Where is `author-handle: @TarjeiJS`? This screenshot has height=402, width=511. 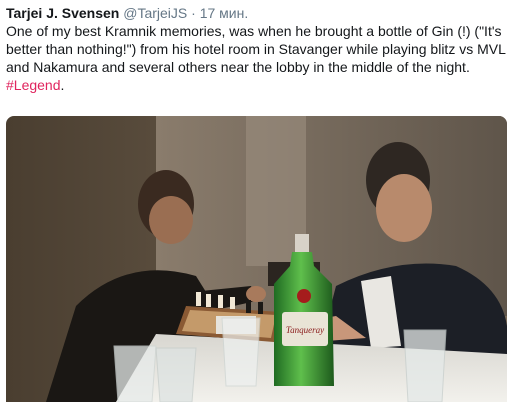 author-handle: @TarjeiJS is located at coordinates (155, 13).